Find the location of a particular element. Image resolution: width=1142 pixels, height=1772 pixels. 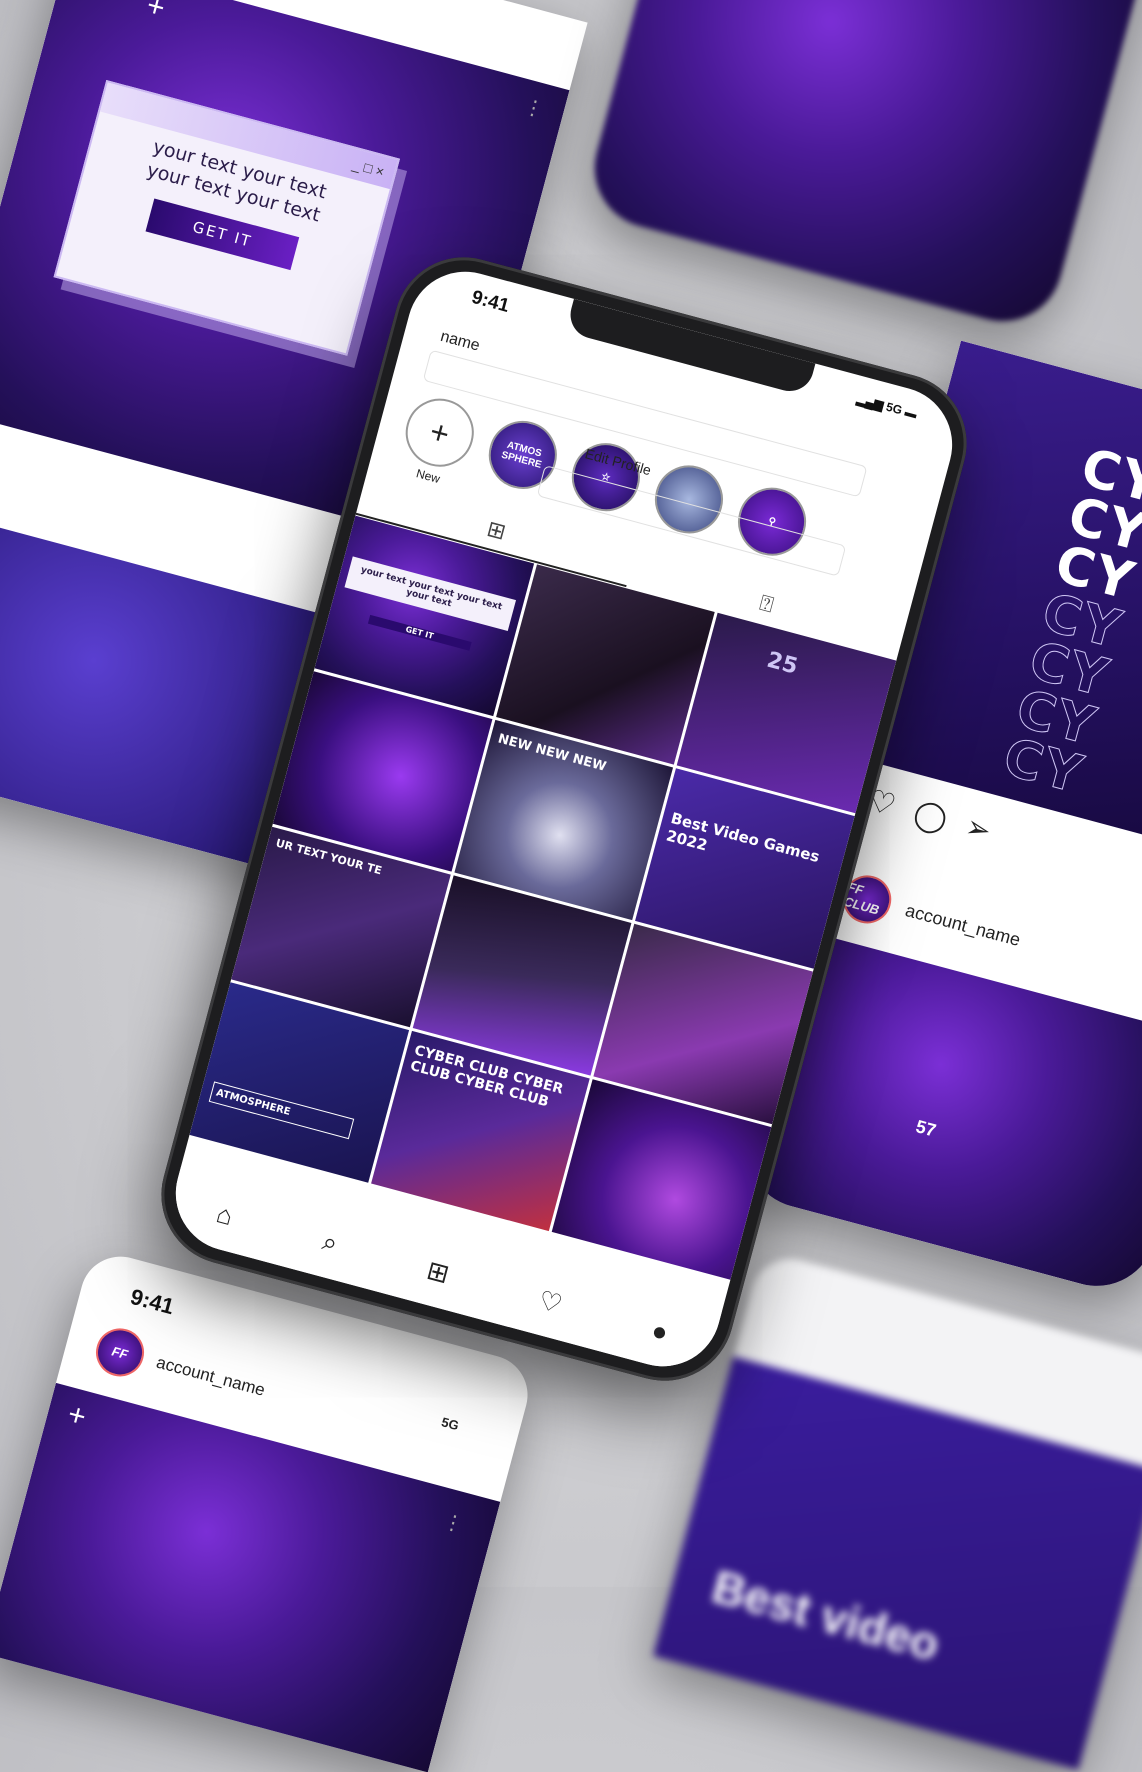

avatar: FF is located at coordinates (120, 1352).